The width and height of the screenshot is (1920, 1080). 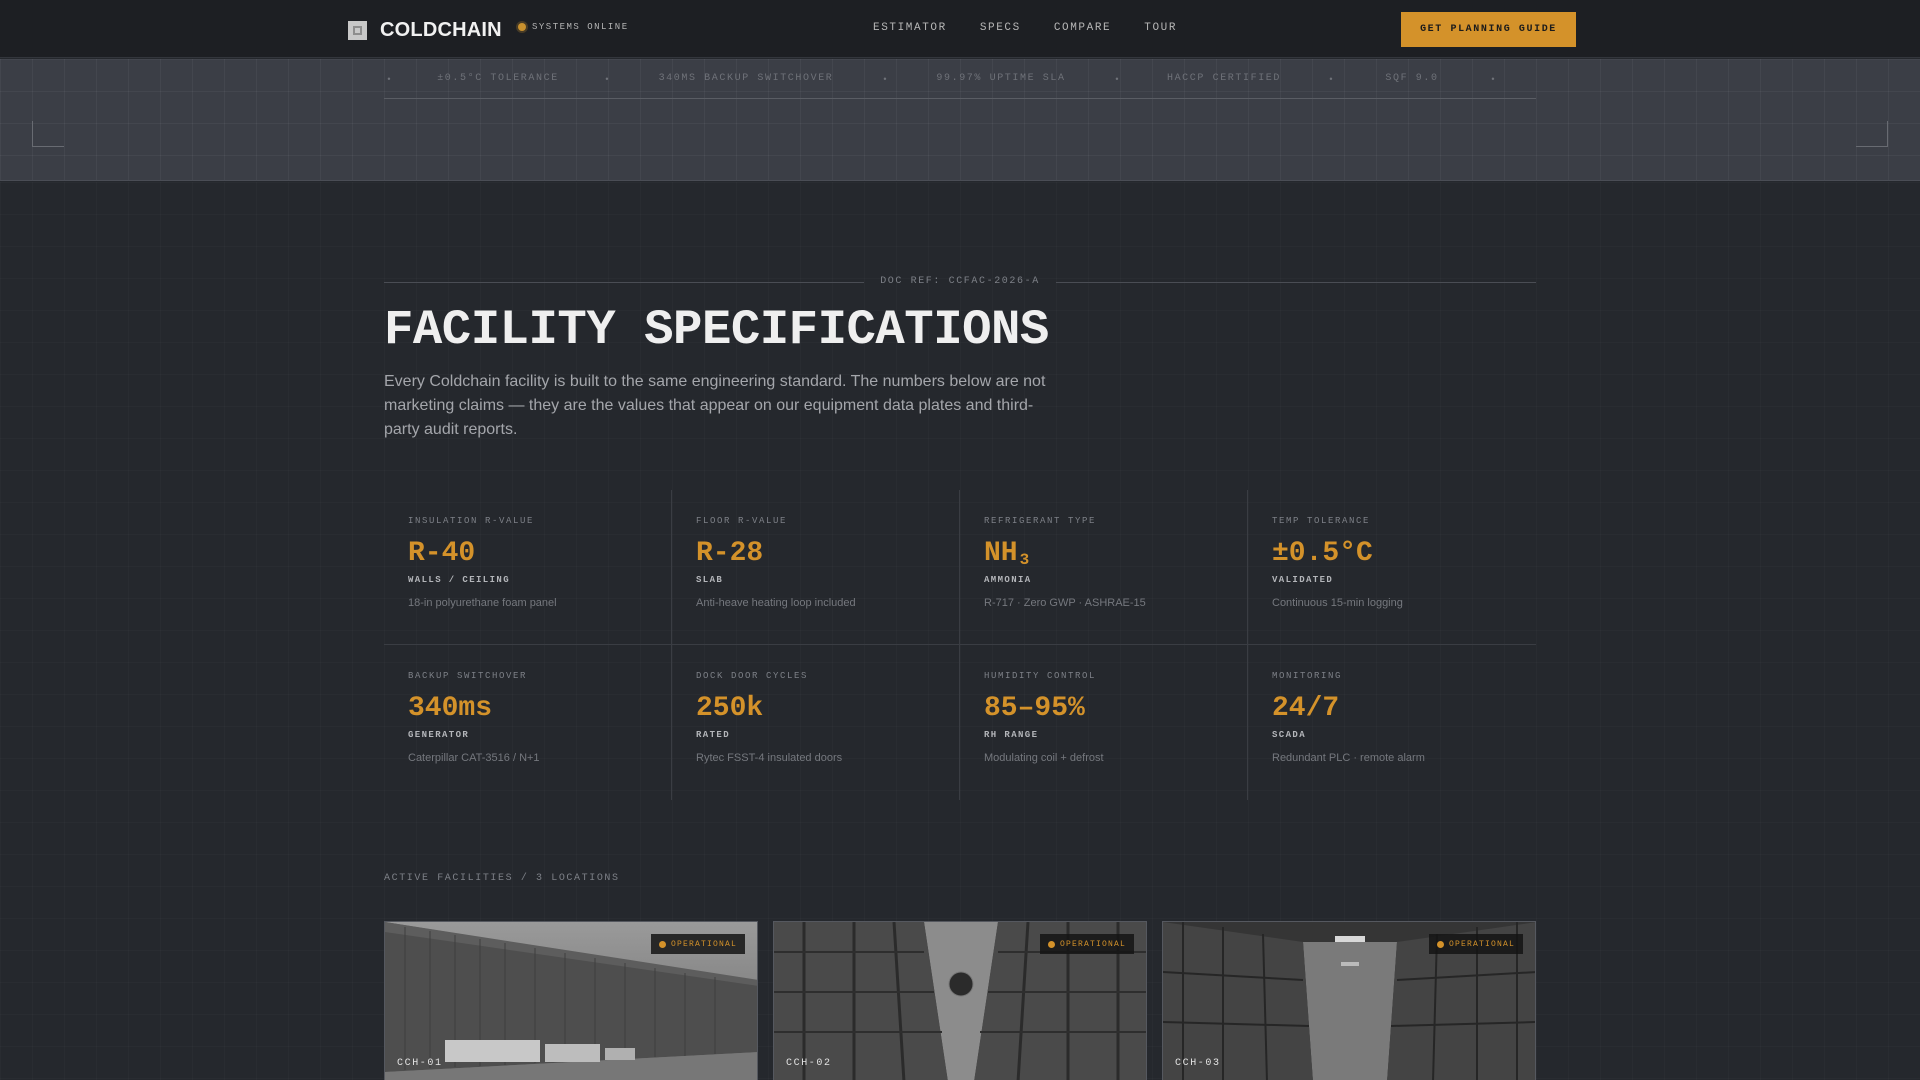 What do you see at coordinates (769, 758) in the screenshot?
I see `spec-note: Rytec FSST-4 insulated doors` at bounding box center [769, 758].